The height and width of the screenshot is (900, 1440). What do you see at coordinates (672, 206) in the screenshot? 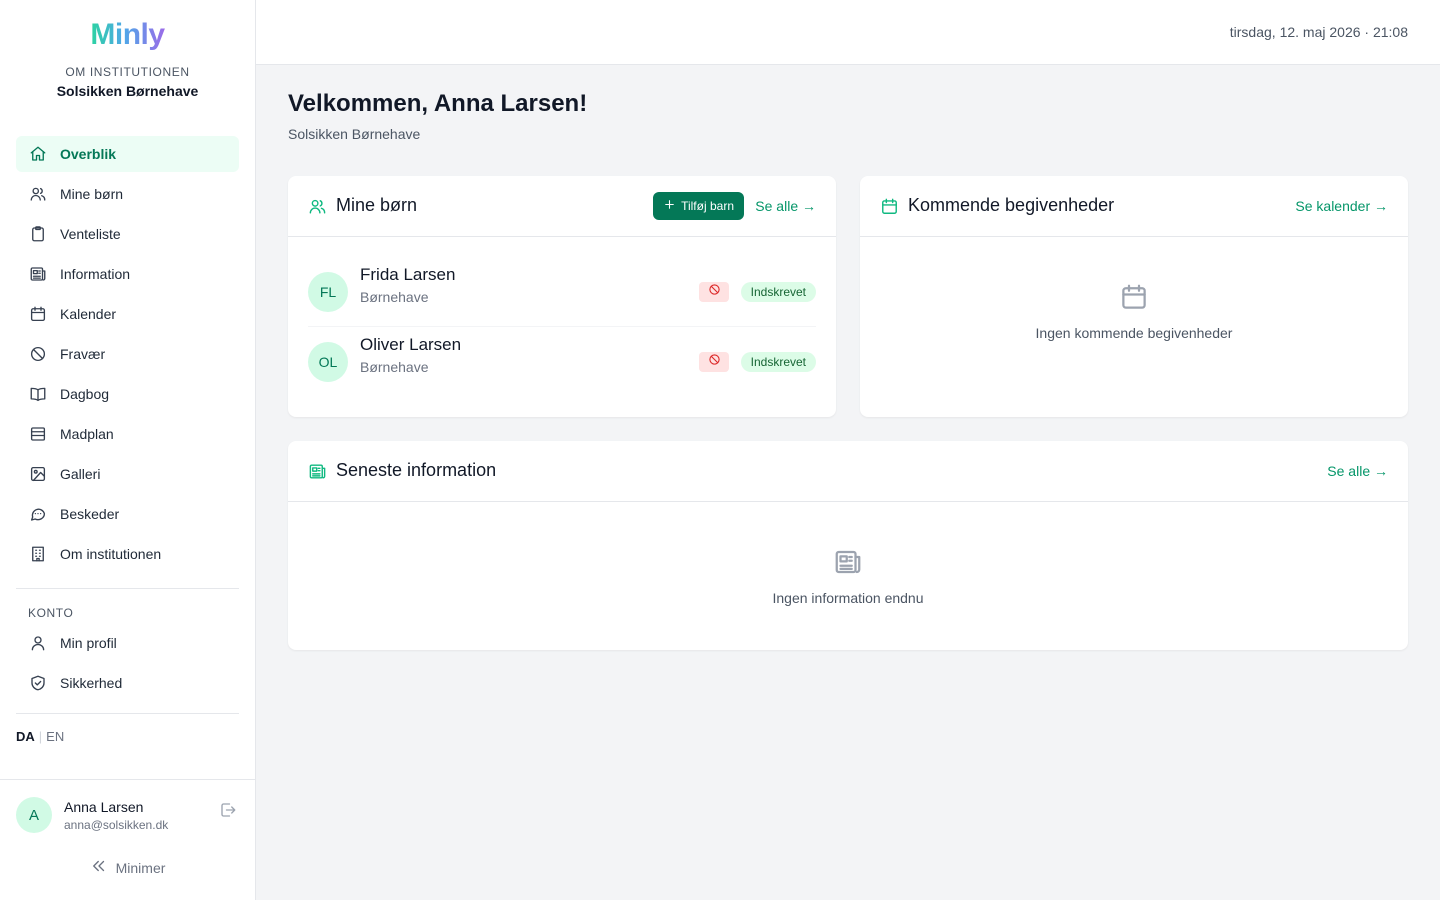
I see `plus-icon` at bounding box center [672, 206].